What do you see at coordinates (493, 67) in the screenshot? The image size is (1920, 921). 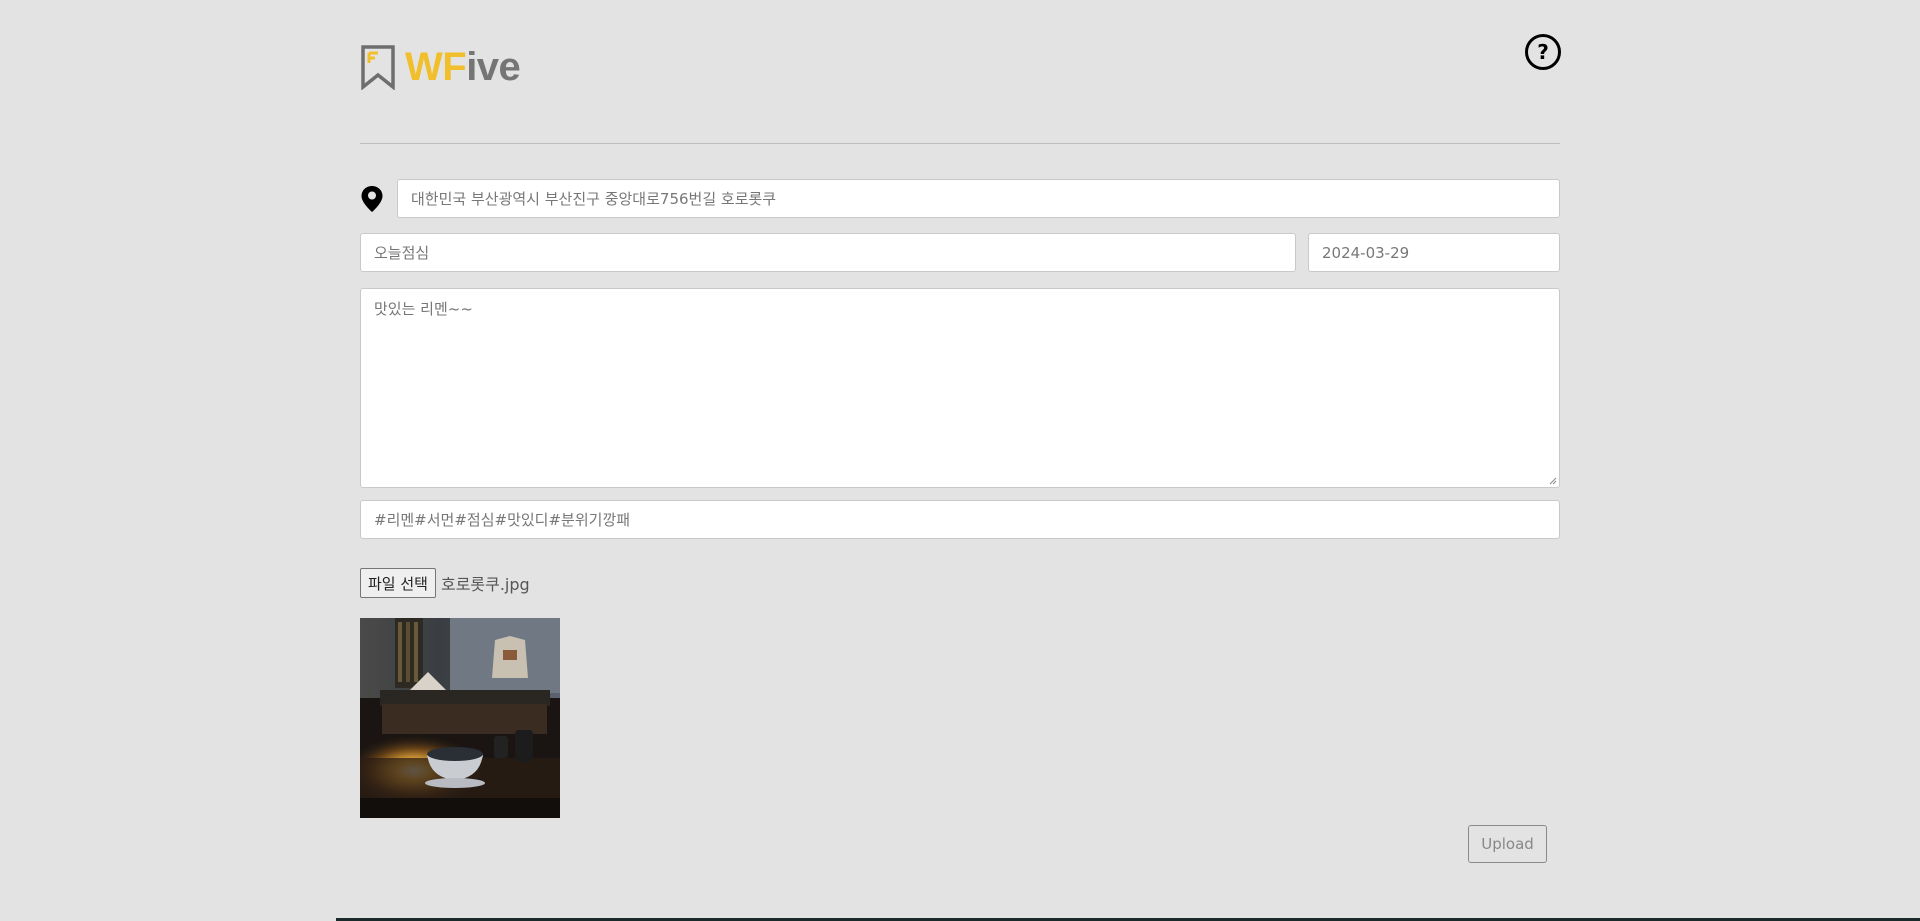 I see `logo-text-rest: ive` at bounding box center [493, 67].